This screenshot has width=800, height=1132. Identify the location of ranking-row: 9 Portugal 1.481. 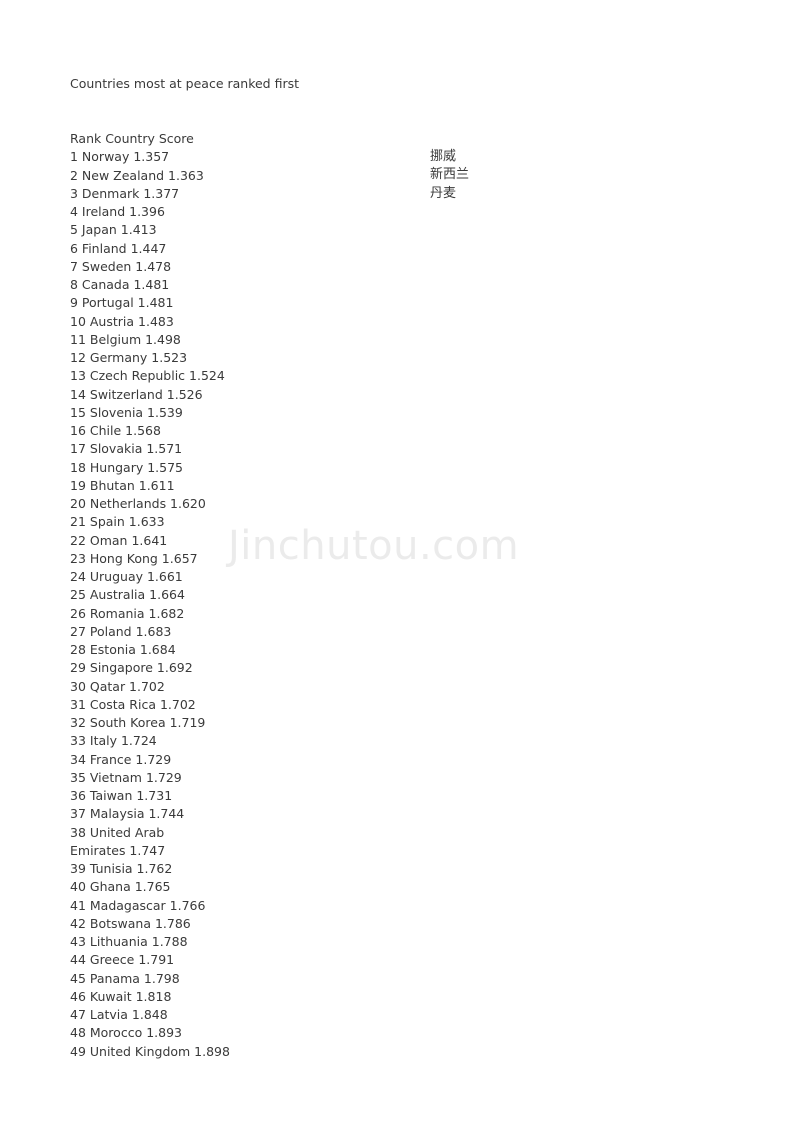
(122, 303).